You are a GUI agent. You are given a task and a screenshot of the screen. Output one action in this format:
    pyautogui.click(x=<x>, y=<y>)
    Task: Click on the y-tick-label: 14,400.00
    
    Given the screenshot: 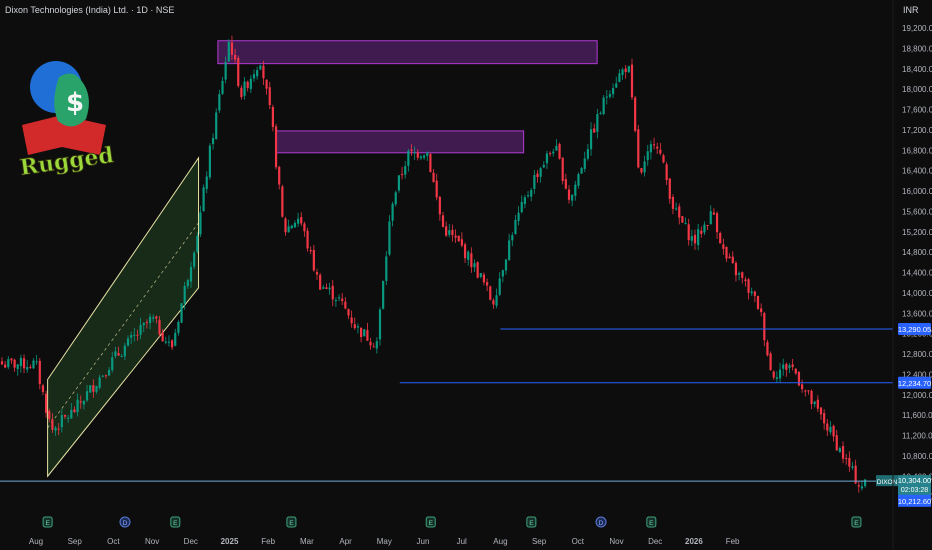 What is the action you would take?
    pyautogui.click(x=917, y=273)
    